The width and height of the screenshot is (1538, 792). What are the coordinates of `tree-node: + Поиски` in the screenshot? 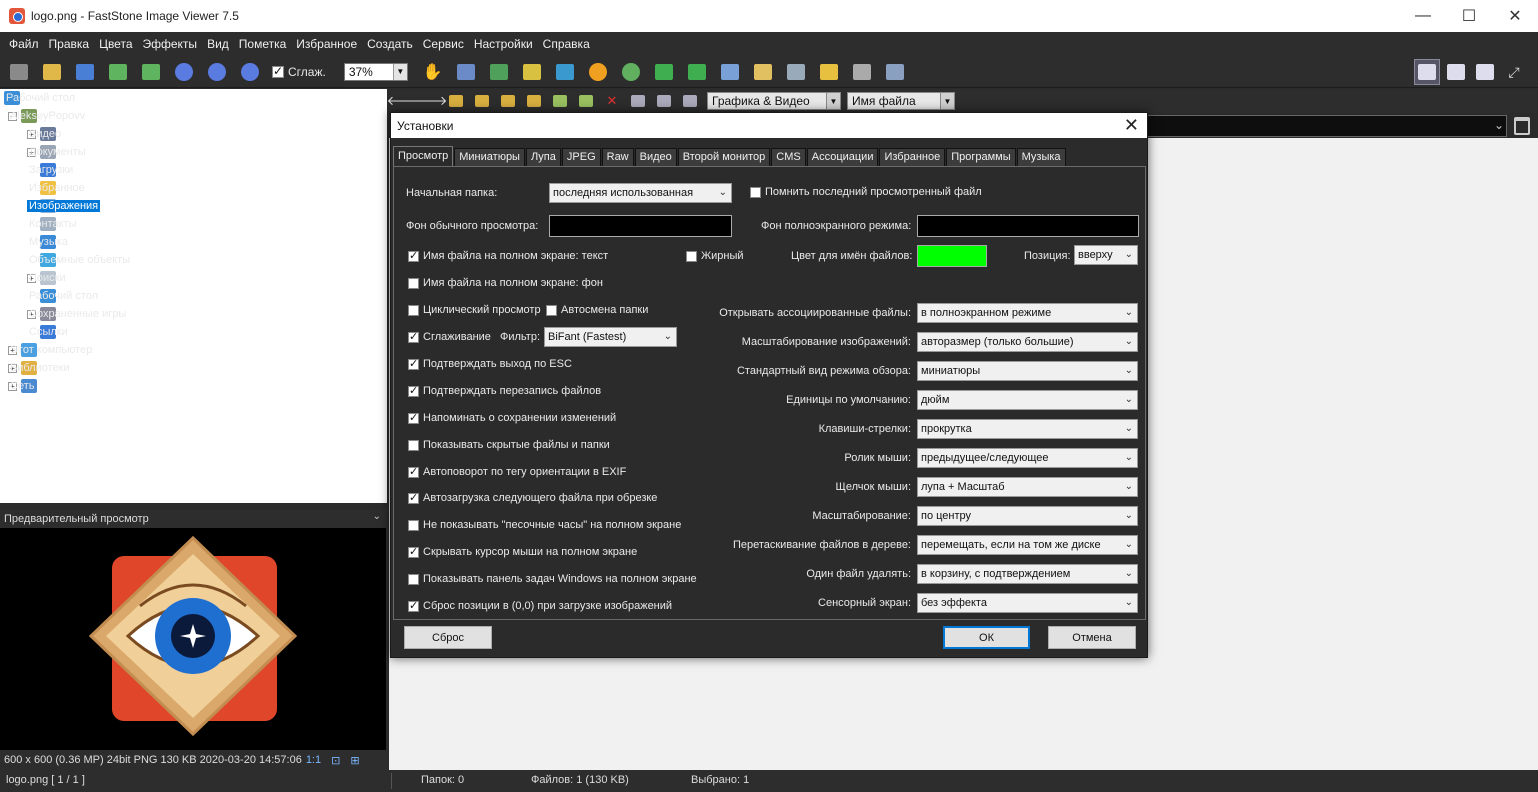 It's located at (46, 278).